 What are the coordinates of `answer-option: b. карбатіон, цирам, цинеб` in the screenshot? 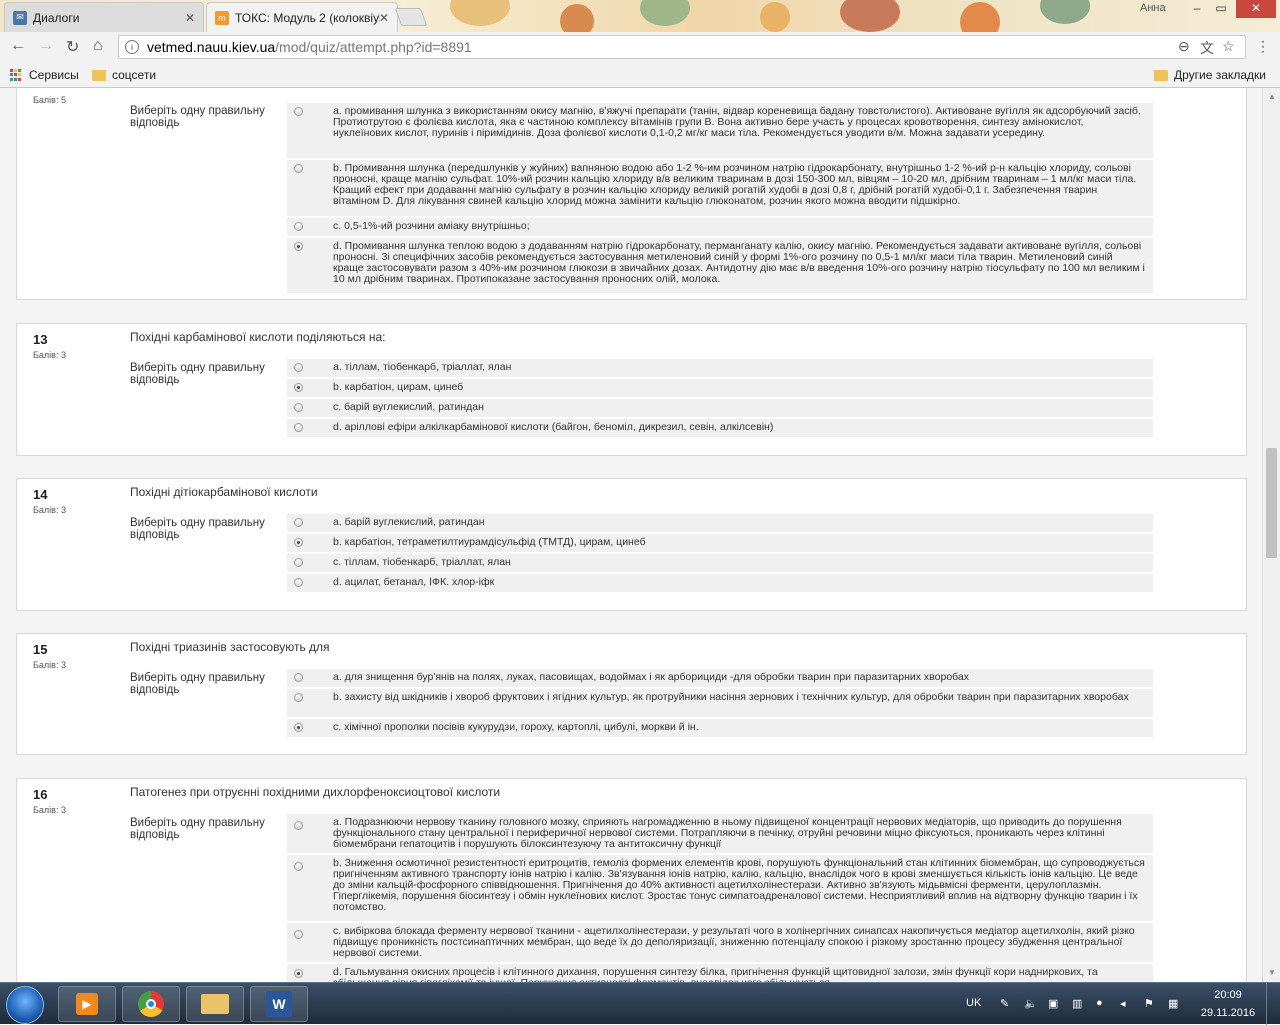 It's located at (720, 388).